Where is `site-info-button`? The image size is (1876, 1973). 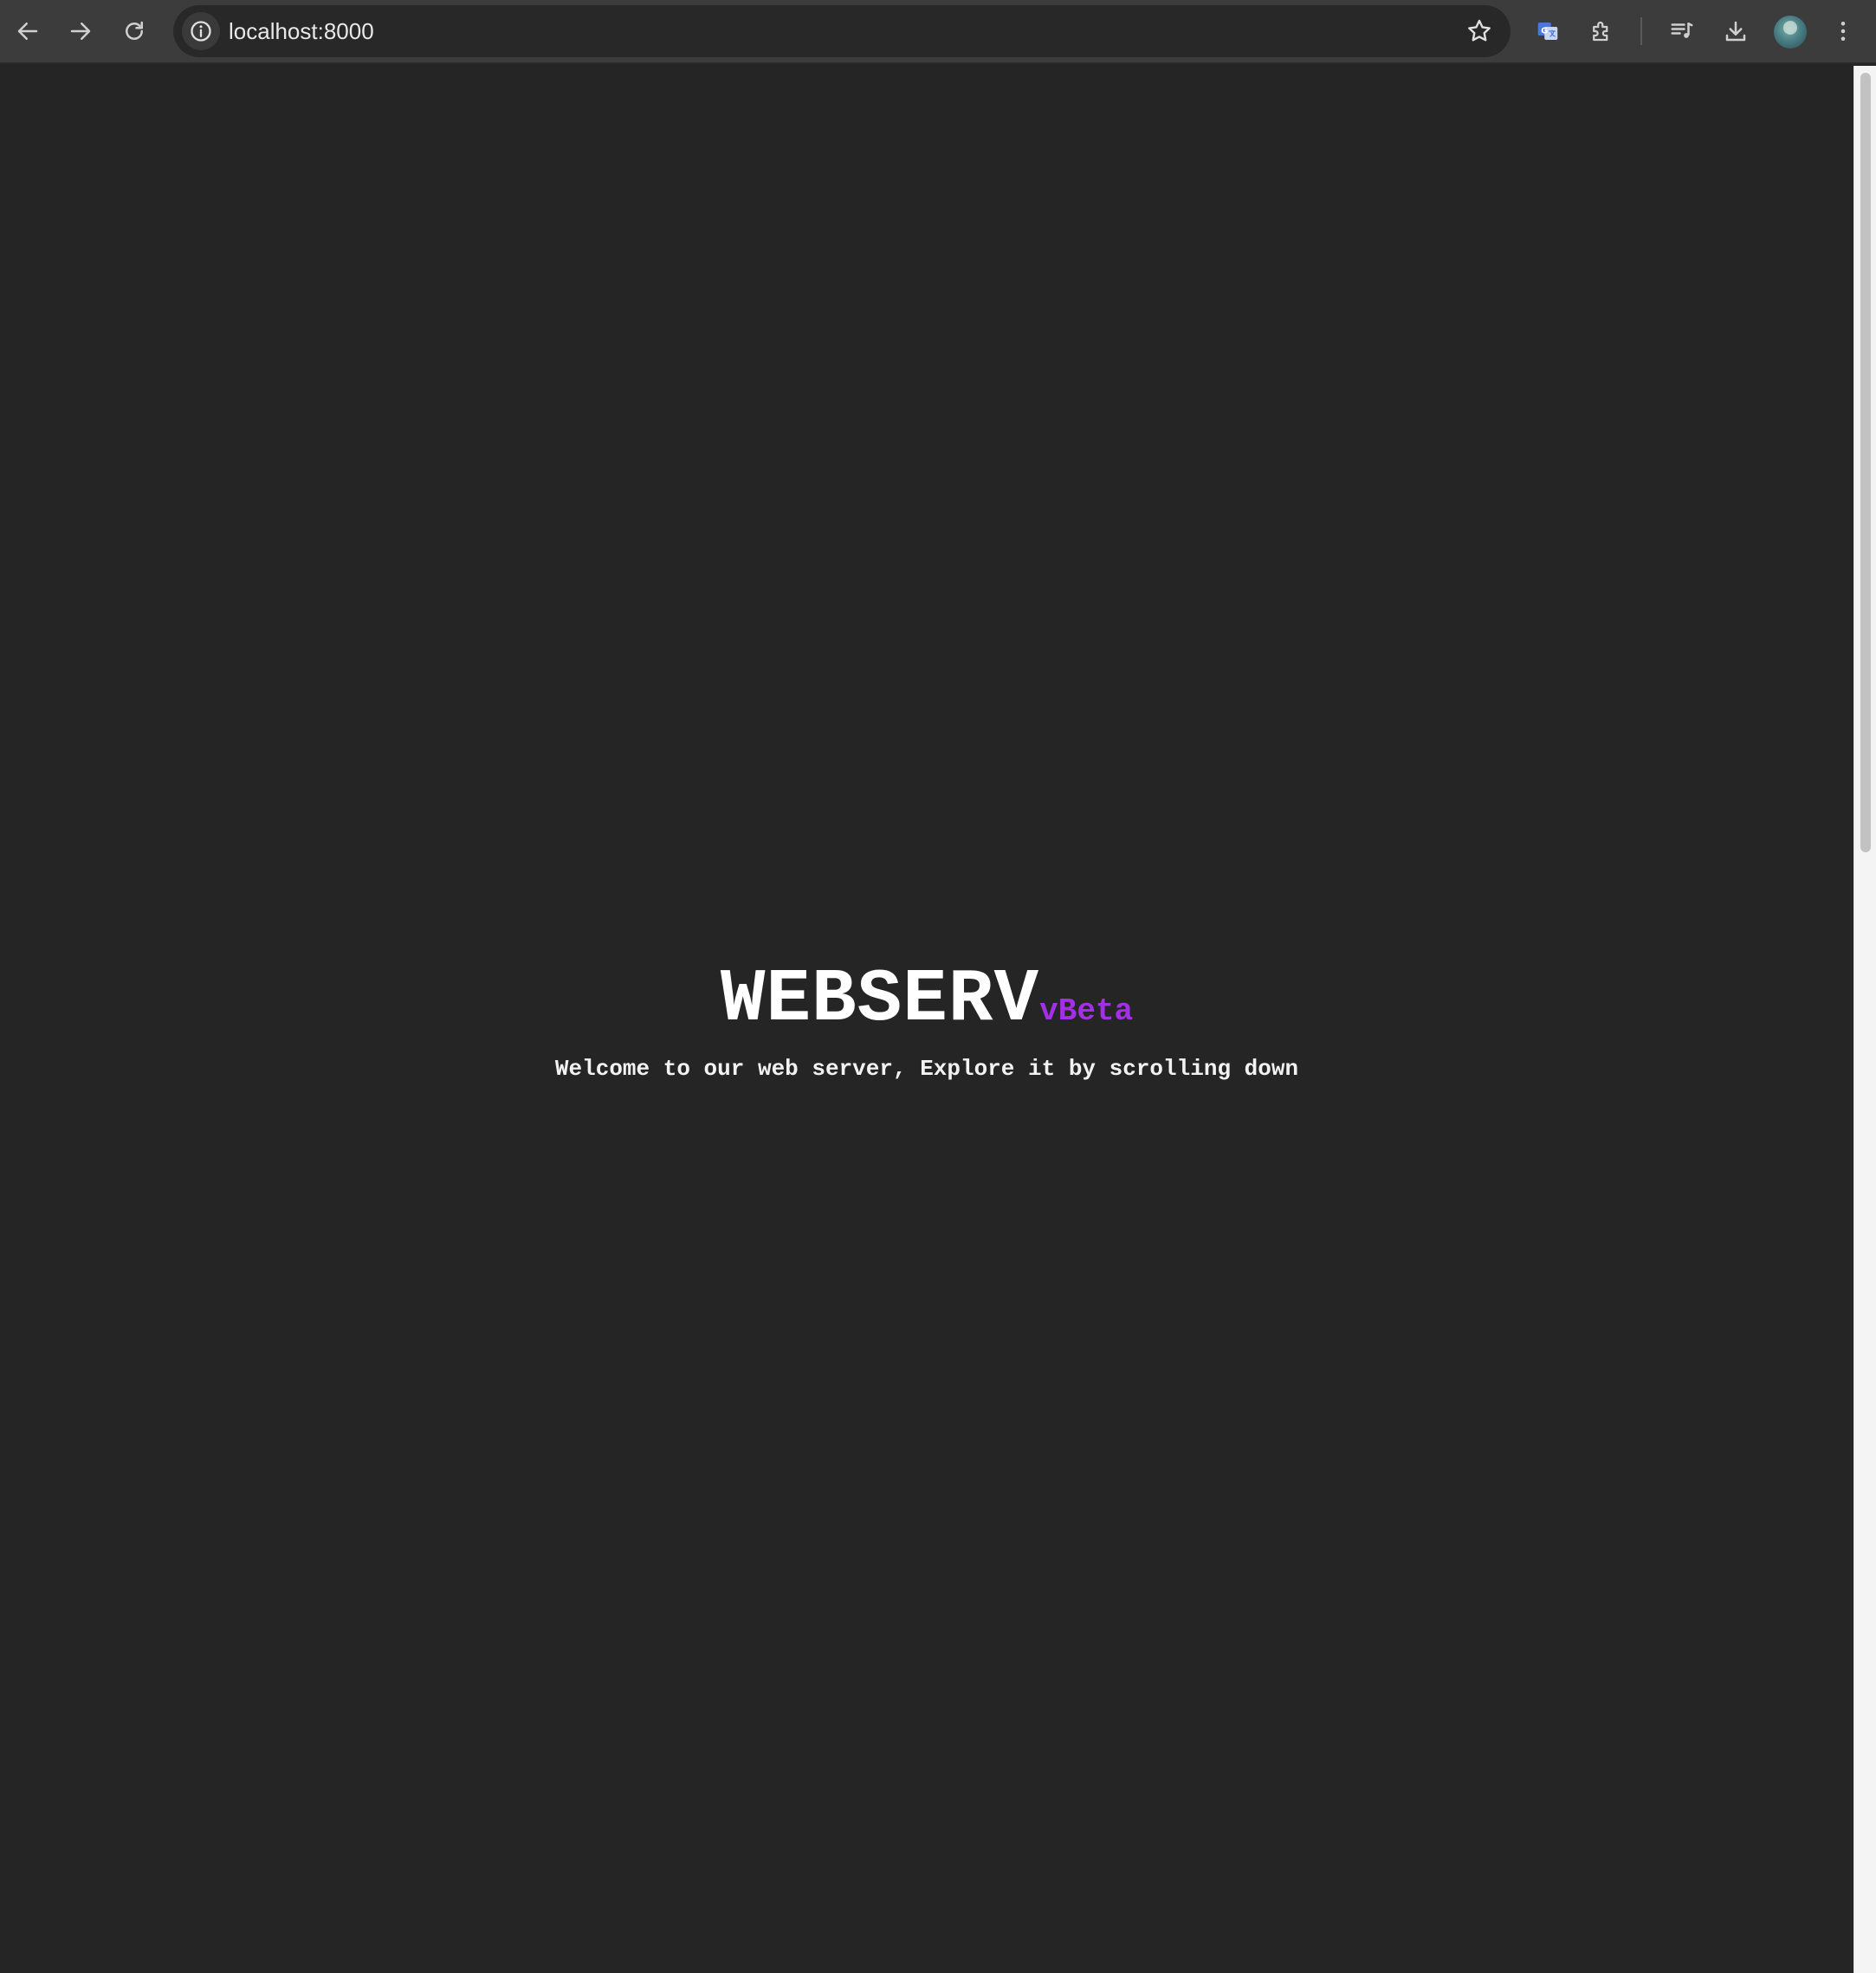 site-info-button is located at coordinates (201, 31).